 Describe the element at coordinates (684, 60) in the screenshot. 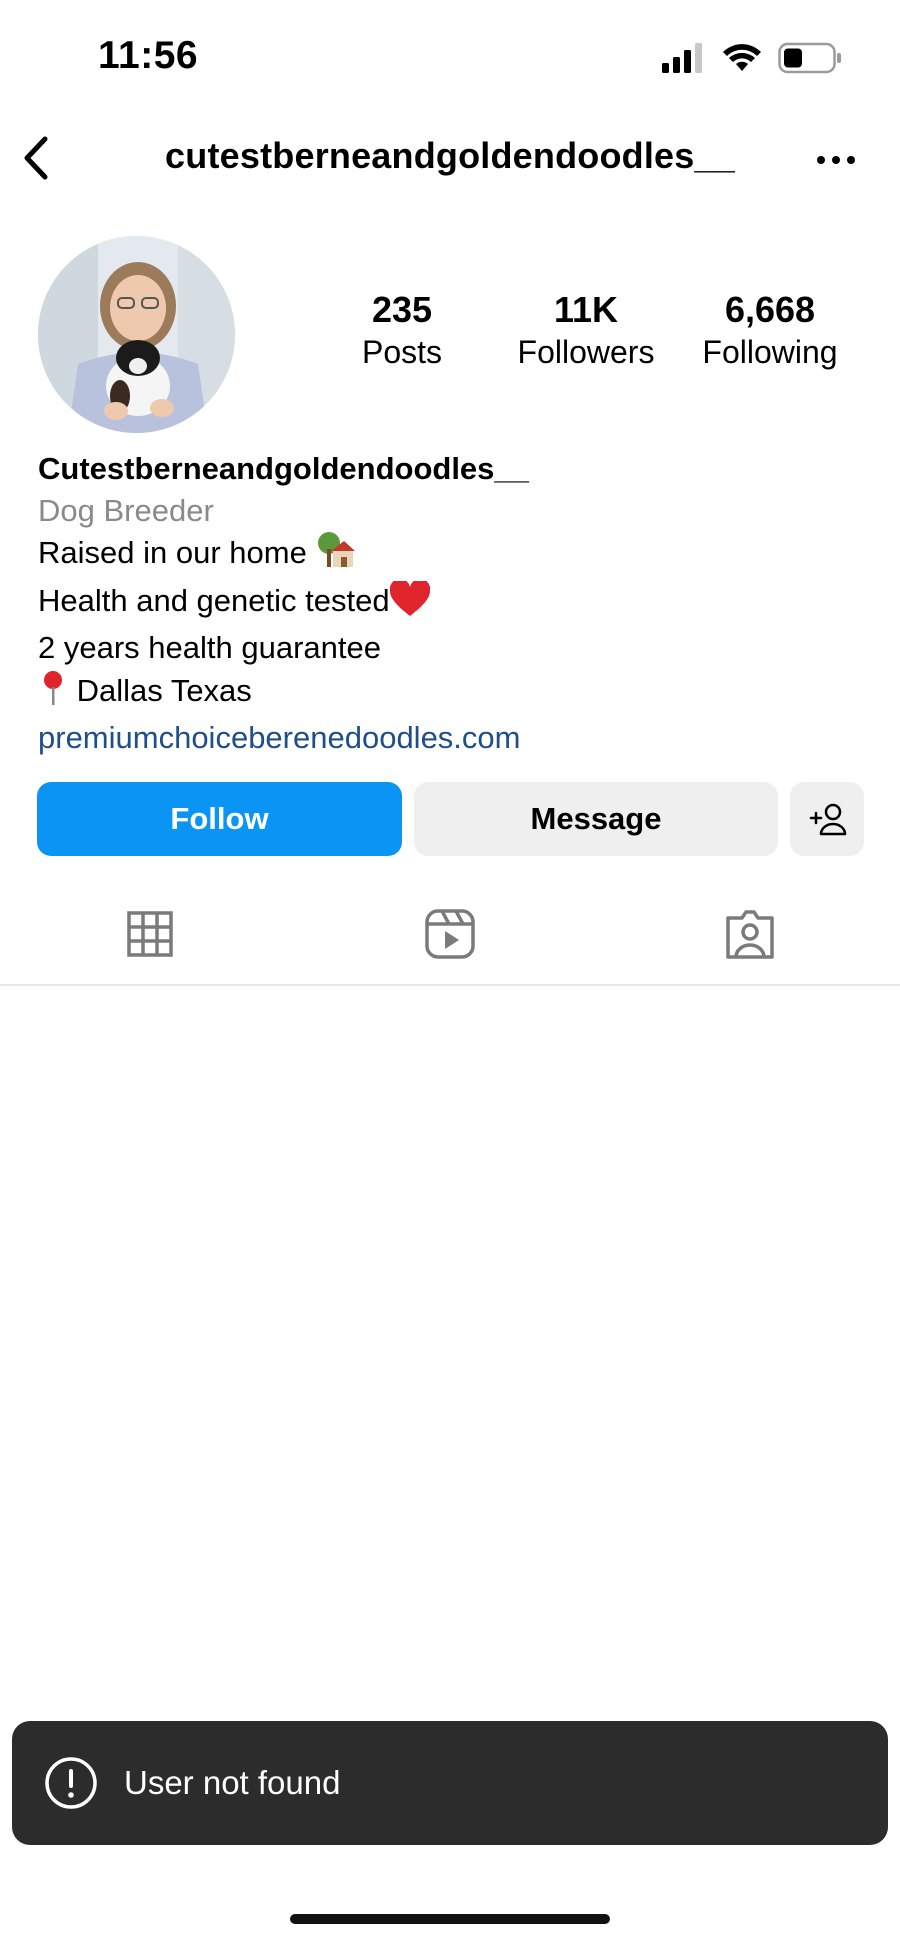

I see `cellular-signal-icon` at that location.